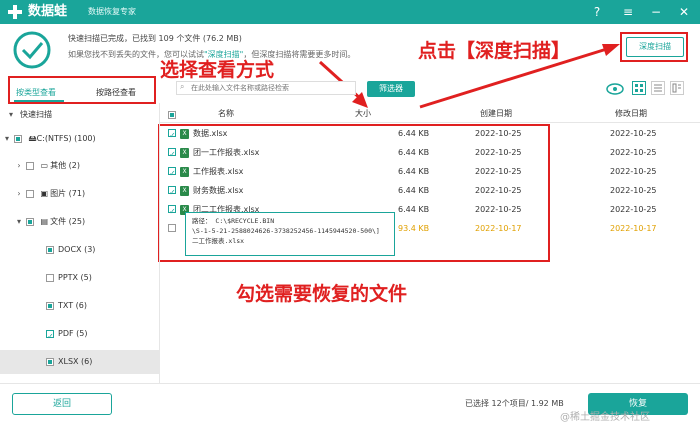  I want to click on sidebar-item-label: 图片 (71), so click(68, 193).